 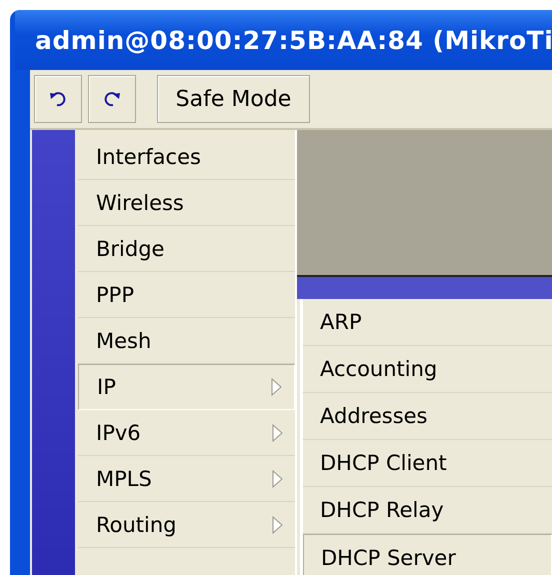 What do you see at coordinates (186, 387) in the screenshot?
I see `menu-item: IP` at bounding box center [186, 387].